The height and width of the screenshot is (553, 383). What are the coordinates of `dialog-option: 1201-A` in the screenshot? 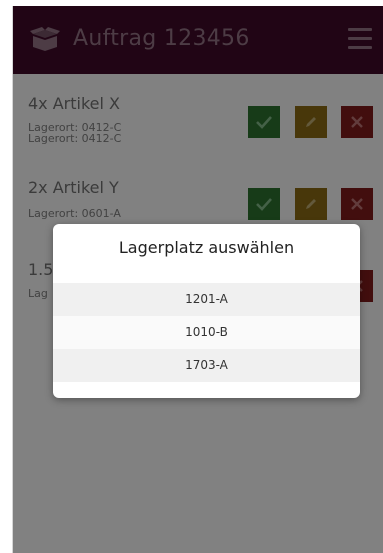 It's located at (206, 299).